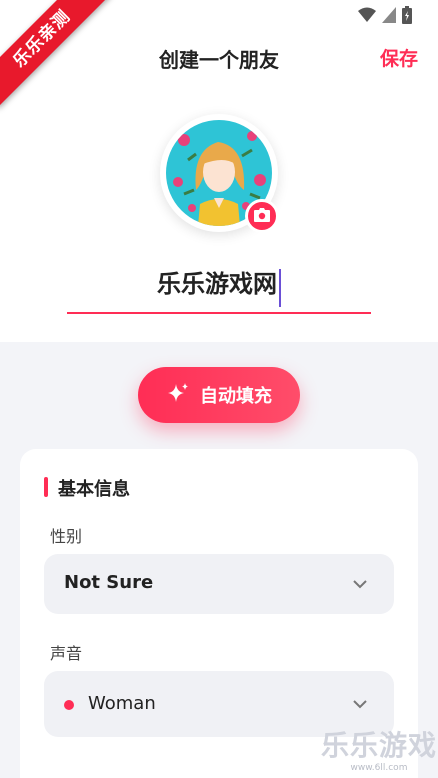 The height and width of the screenshot is (778, 438). Describe the element at coordinates (219, 584) in the screenshot. I see `gender-select: Not Sure` at that location.